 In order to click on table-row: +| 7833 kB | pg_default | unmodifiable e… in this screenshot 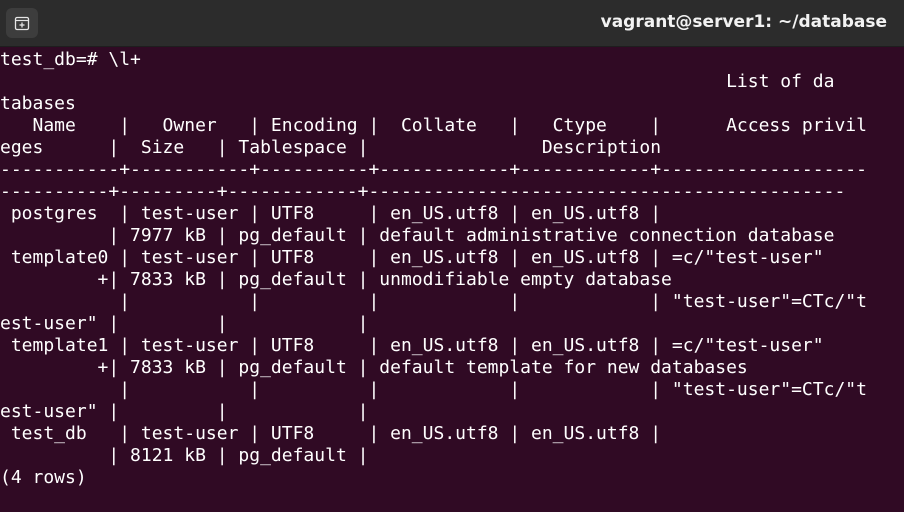, I will do `click(336, 279)`.